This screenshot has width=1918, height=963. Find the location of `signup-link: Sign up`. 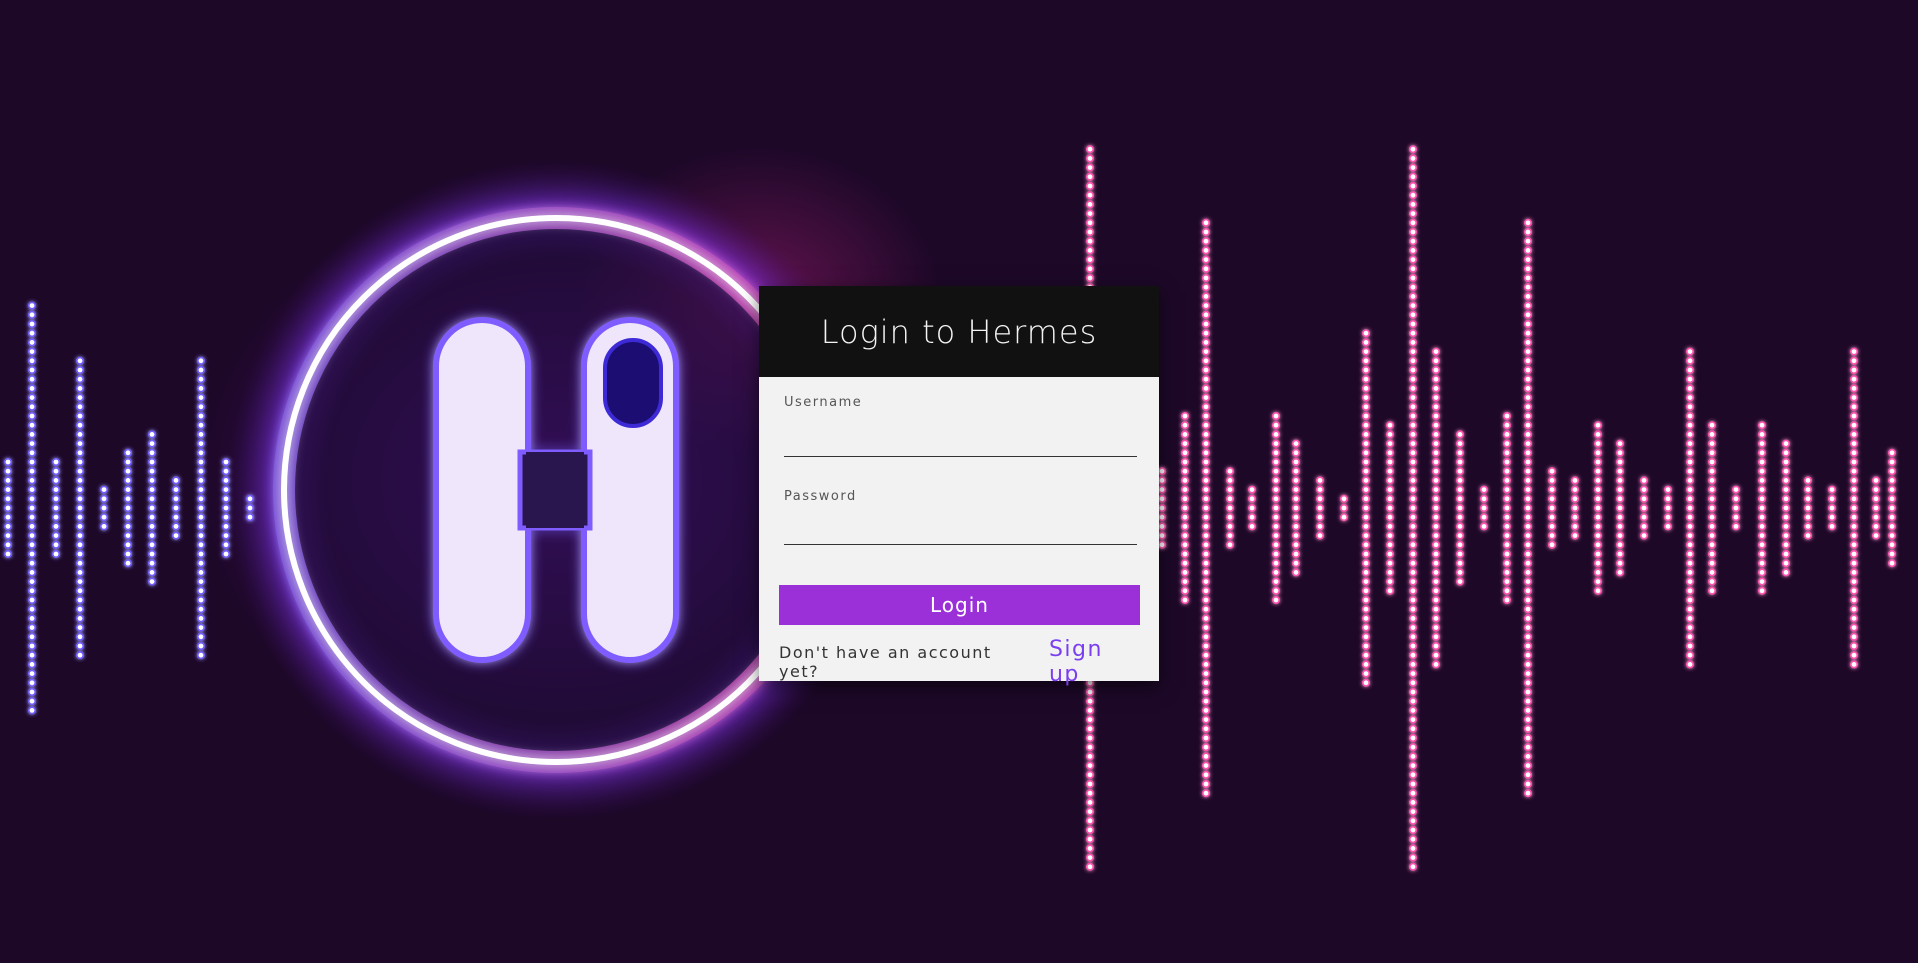

signup-link: Sign up is located at coordinates (1094, 662).